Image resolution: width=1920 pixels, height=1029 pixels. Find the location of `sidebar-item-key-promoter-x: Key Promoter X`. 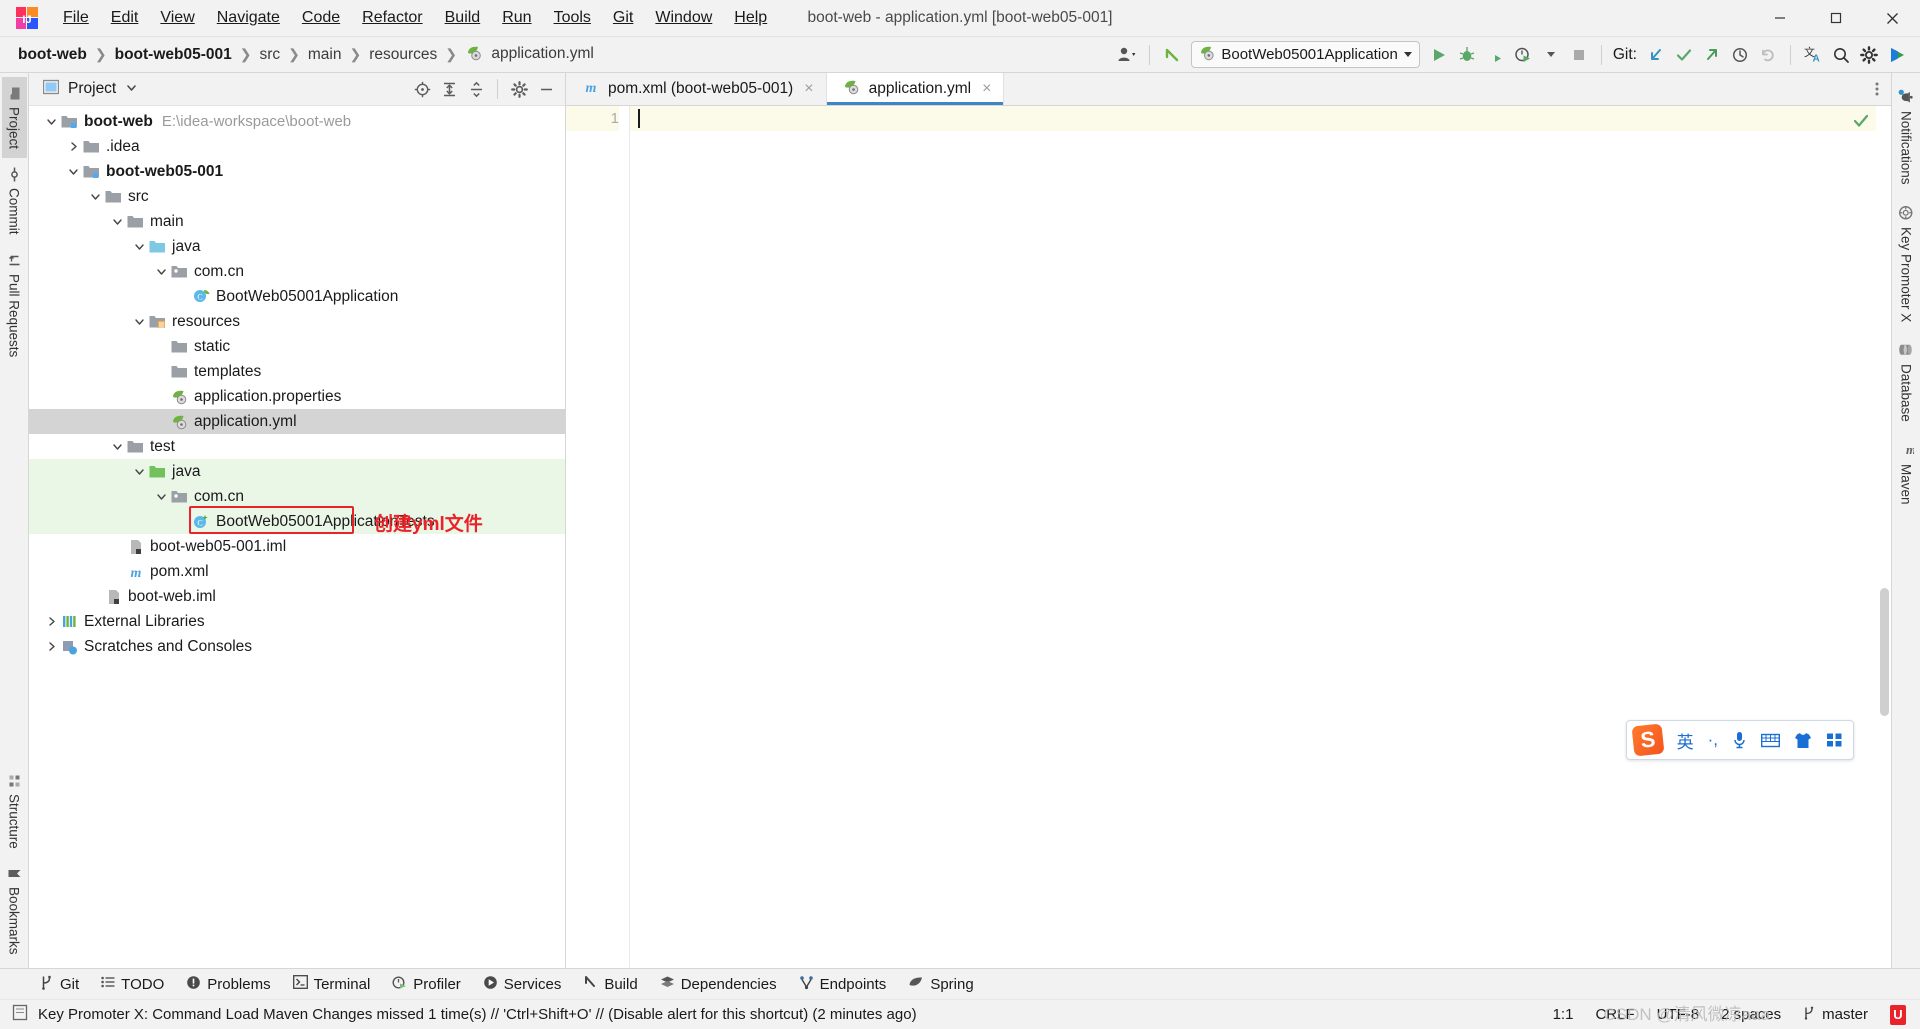

sidebar-item-key-promoter-x: Key Promoter X is located at coordinates (1906, 263).